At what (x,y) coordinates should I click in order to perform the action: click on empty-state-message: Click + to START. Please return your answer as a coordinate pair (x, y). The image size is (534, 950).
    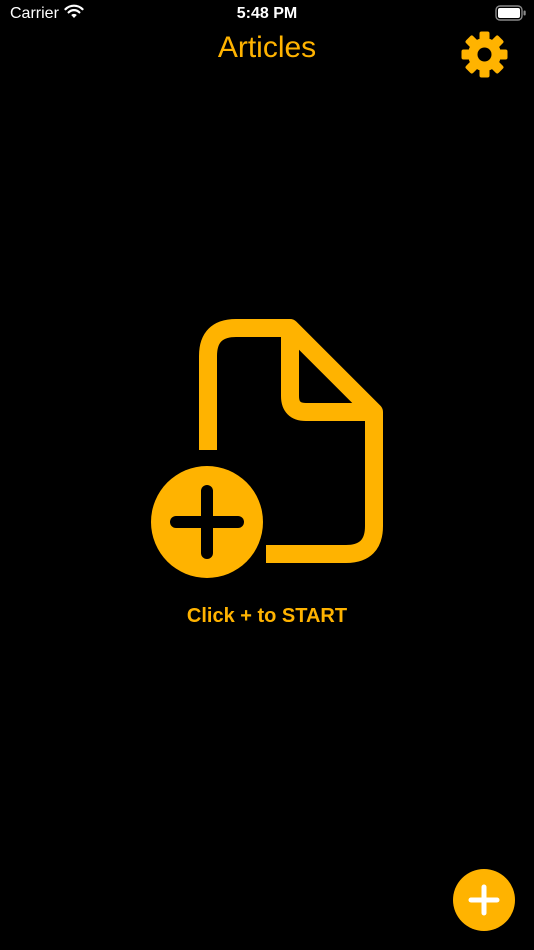
    Looking at the image, I should click on (267, 616).